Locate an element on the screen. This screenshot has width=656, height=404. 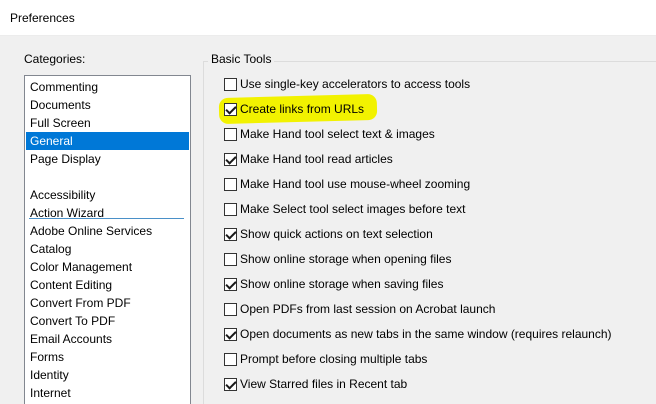
category-commenting: Commenting is located at coordinates (107, 87).